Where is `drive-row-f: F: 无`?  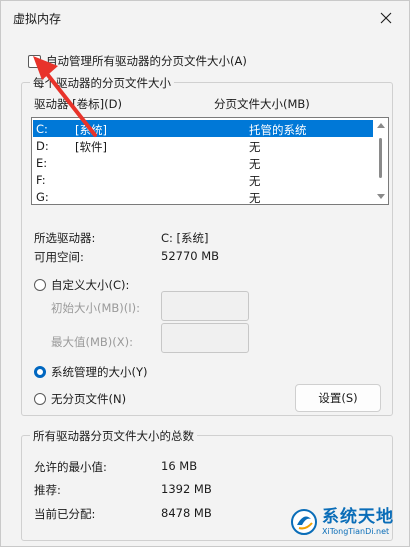
drive-row-f: F: 无 is located at coordinates (203, 179).